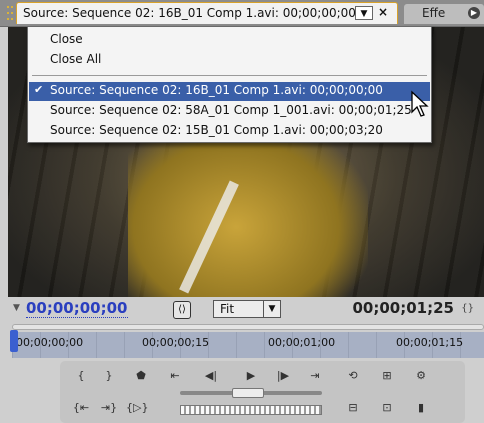  Describe the element at coordinates (247, 309) in the screenshot. I see `zoom-select: Fit ▼` at that location.